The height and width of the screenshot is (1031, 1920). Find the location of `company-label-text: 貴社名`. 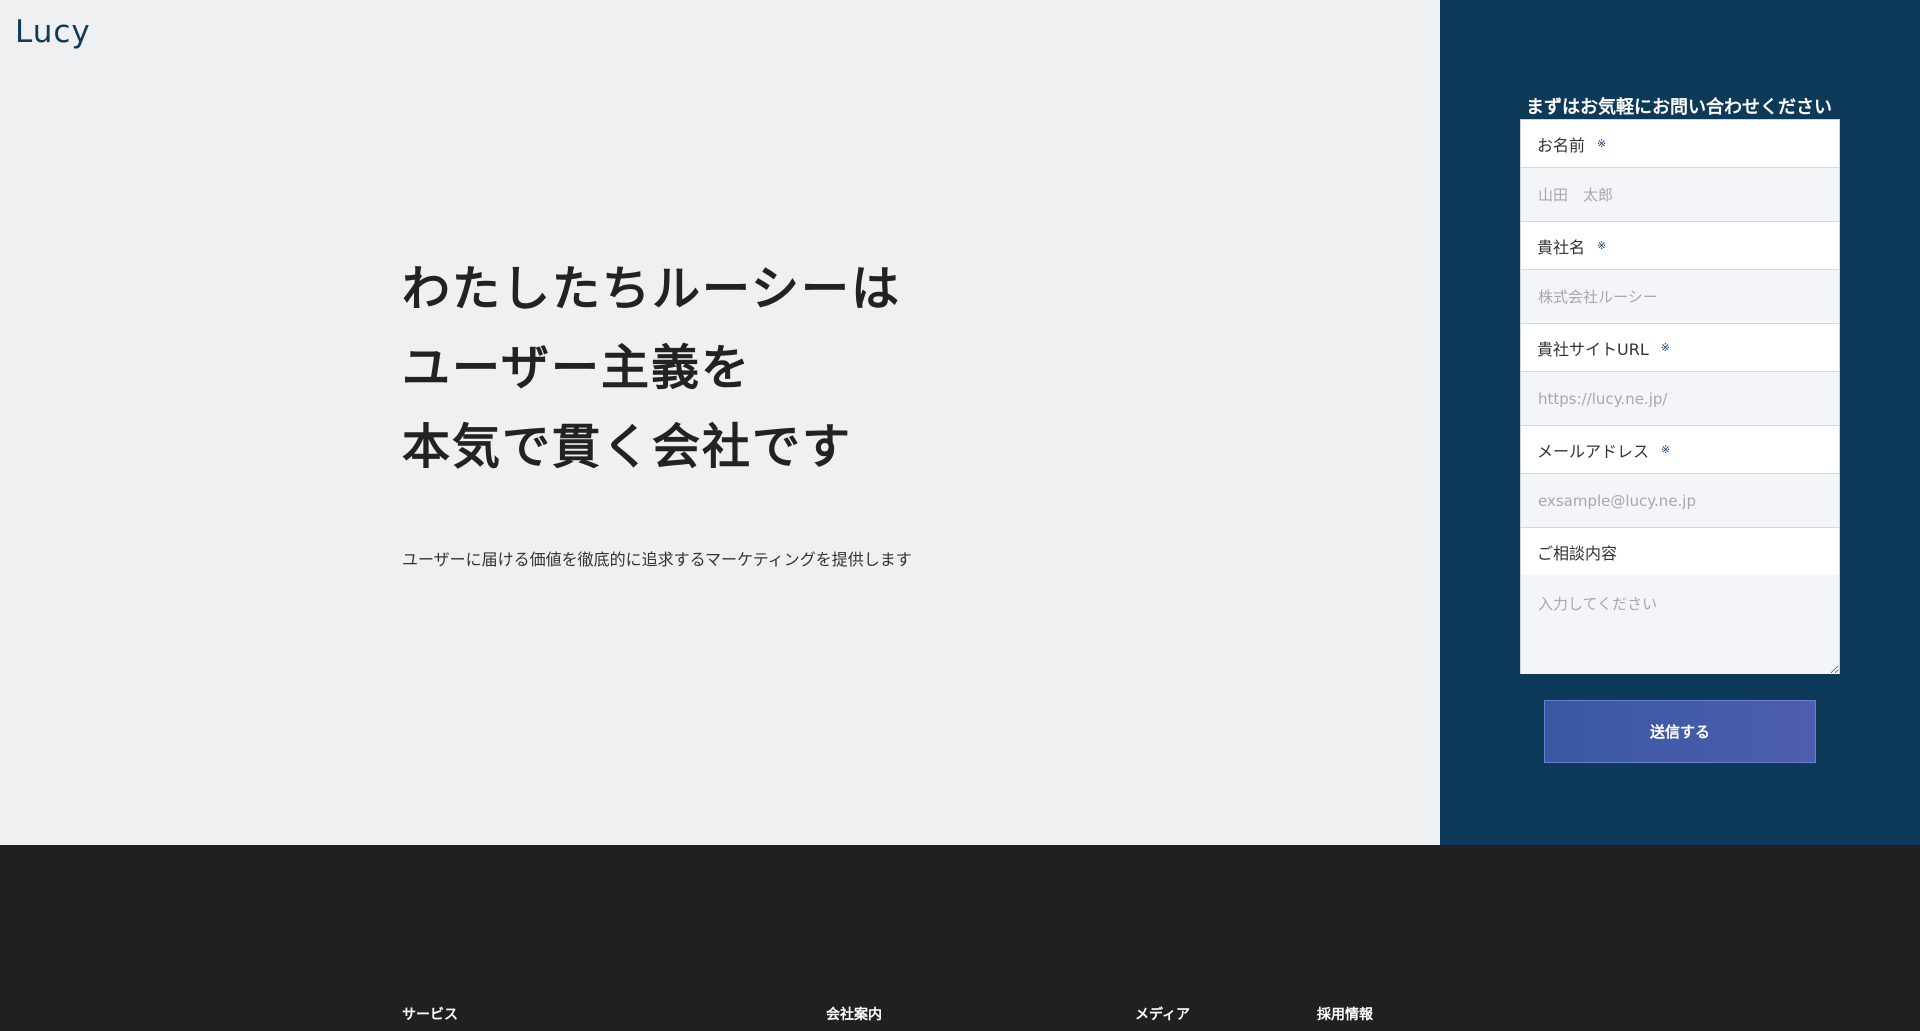

company-label-text: 貴社名 is located at coordinates (1561, 247).